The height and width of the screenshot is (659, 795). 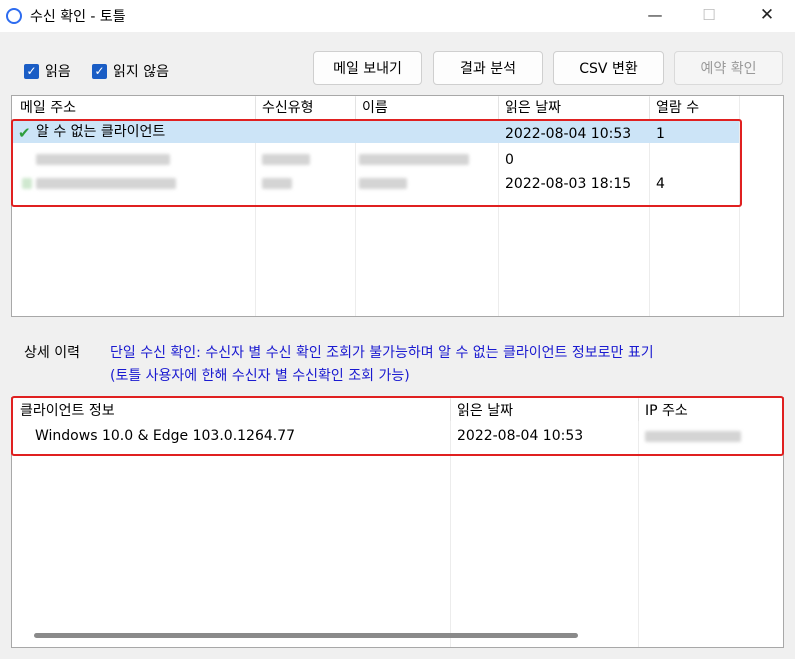 I want to click on unread-filter-label: 읽지 않음, so click(x=141, y=72).